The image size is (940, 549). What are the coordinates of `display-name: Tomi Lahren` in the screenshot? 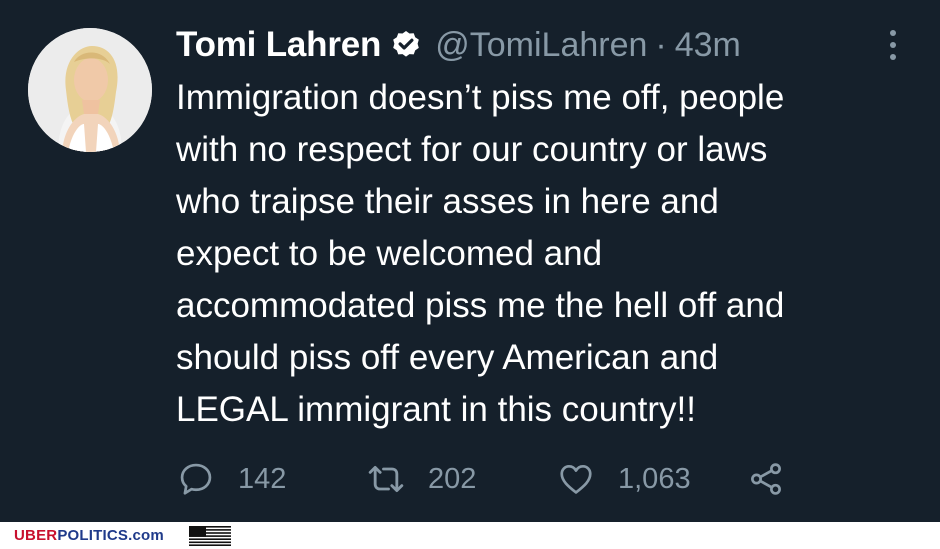 It's located at (278, 45).